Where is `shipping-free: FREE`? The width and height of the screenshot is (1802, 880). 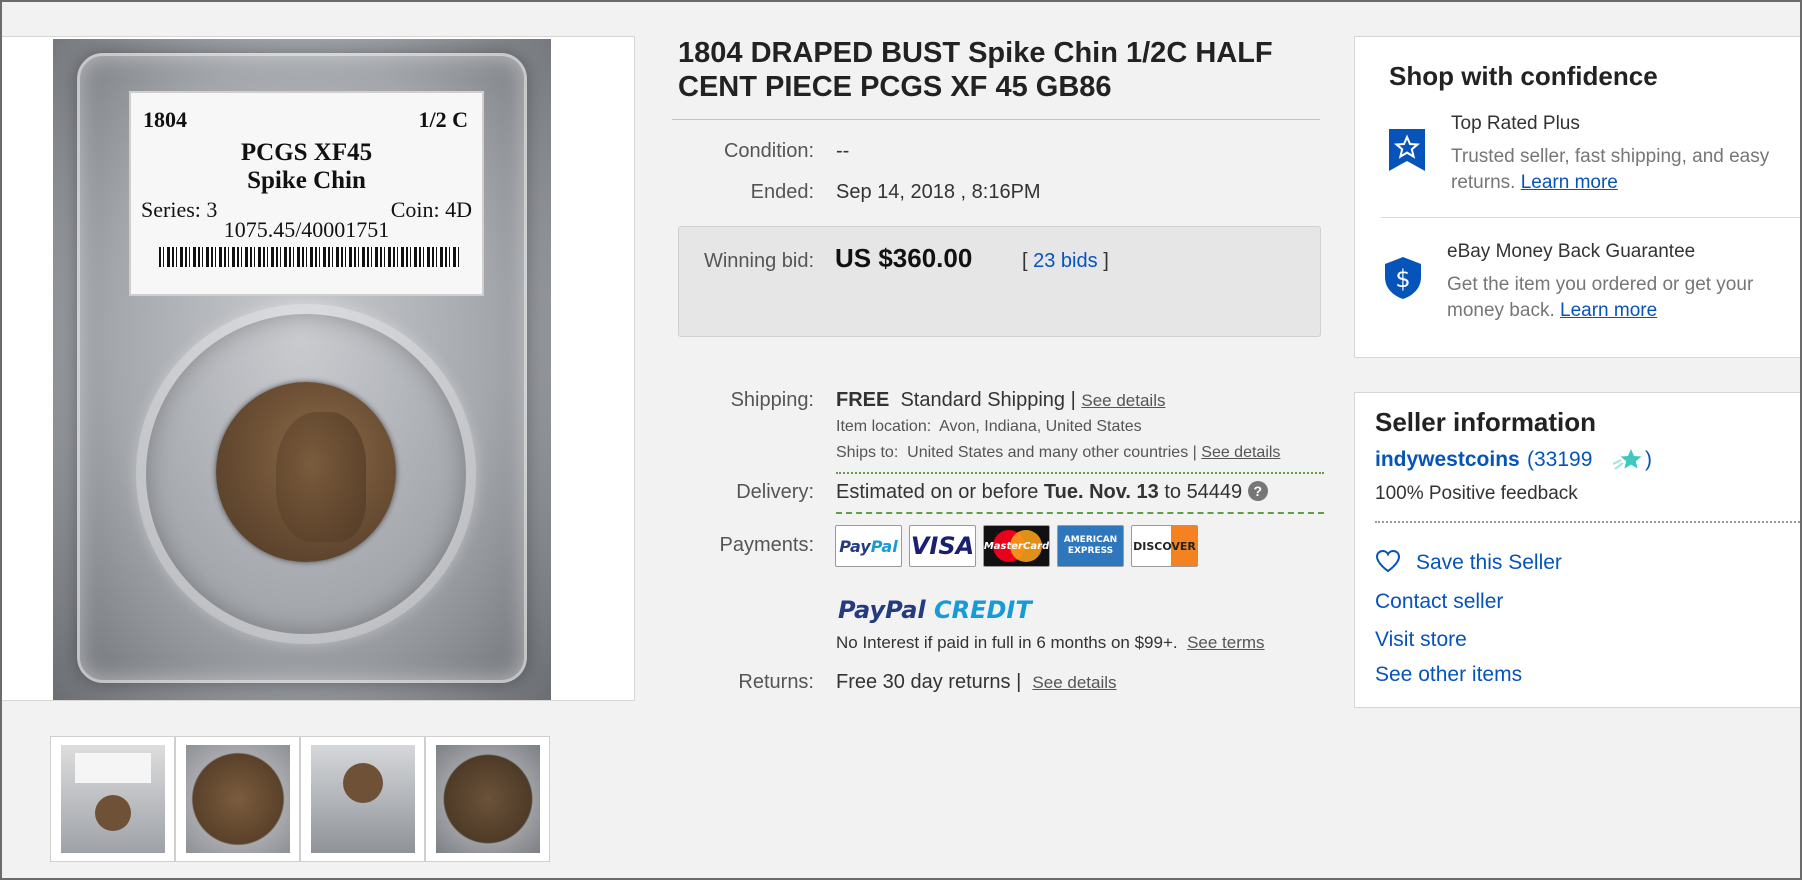
shipping-free: FREE is located at coordinates (863, 400).